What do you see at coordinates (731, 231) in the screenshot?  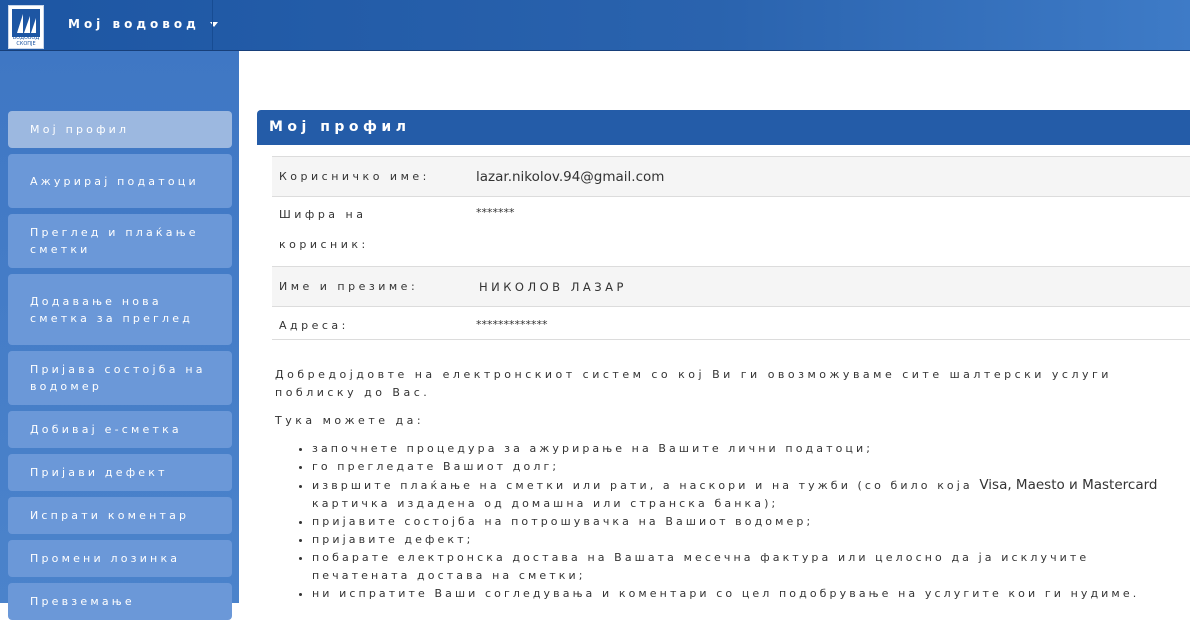 I see `password-row: Шифра на корисник: *******` at bounding box center [731, 231].